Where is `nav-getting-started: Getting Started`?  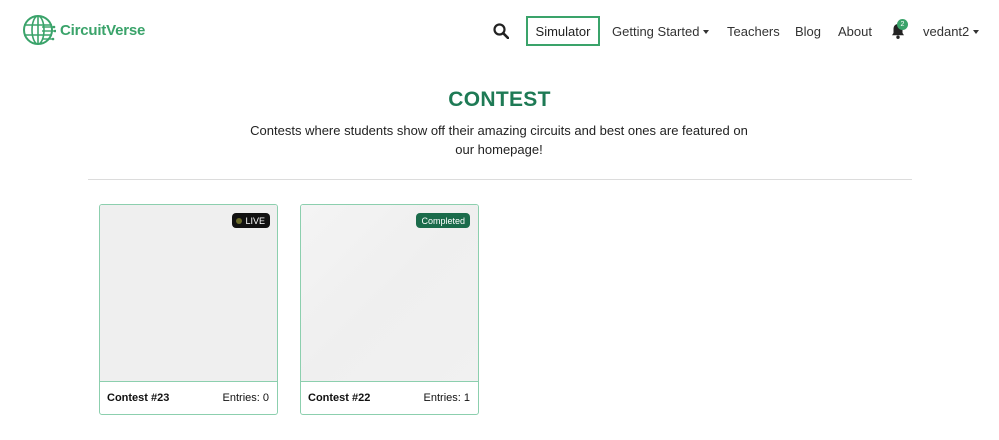
nav-getting-started: Getting Started is located at coordinates (661, 31).